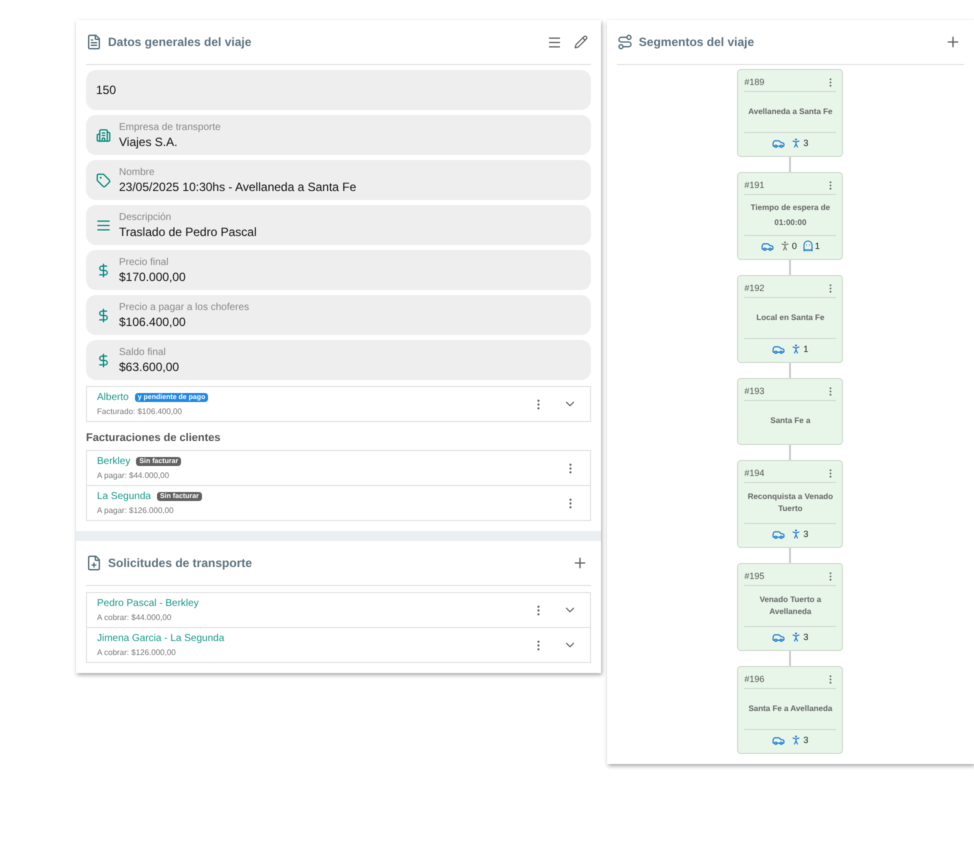 The image size is (974, 849). Describe the element at coordinates (143, 352) in the screenshot. I see `field-label: Saldo final` at that location.